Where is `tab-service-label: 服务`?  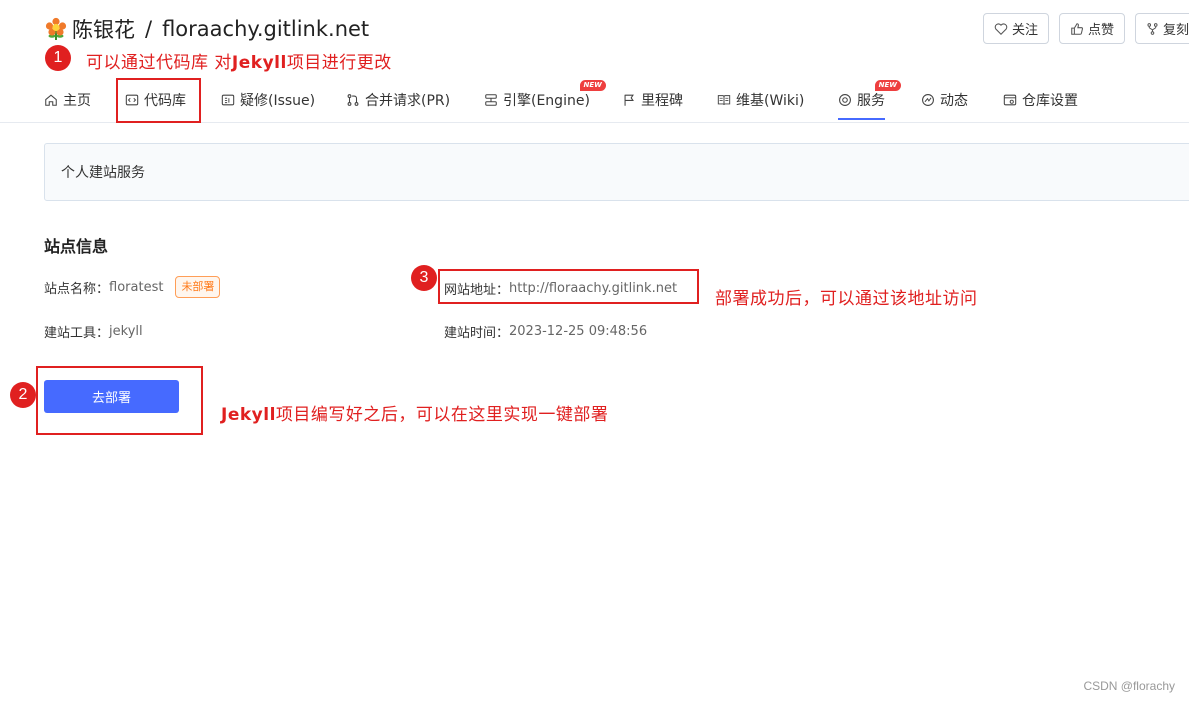
tab-service-label: 服务 is located at coordinates (871, 101).